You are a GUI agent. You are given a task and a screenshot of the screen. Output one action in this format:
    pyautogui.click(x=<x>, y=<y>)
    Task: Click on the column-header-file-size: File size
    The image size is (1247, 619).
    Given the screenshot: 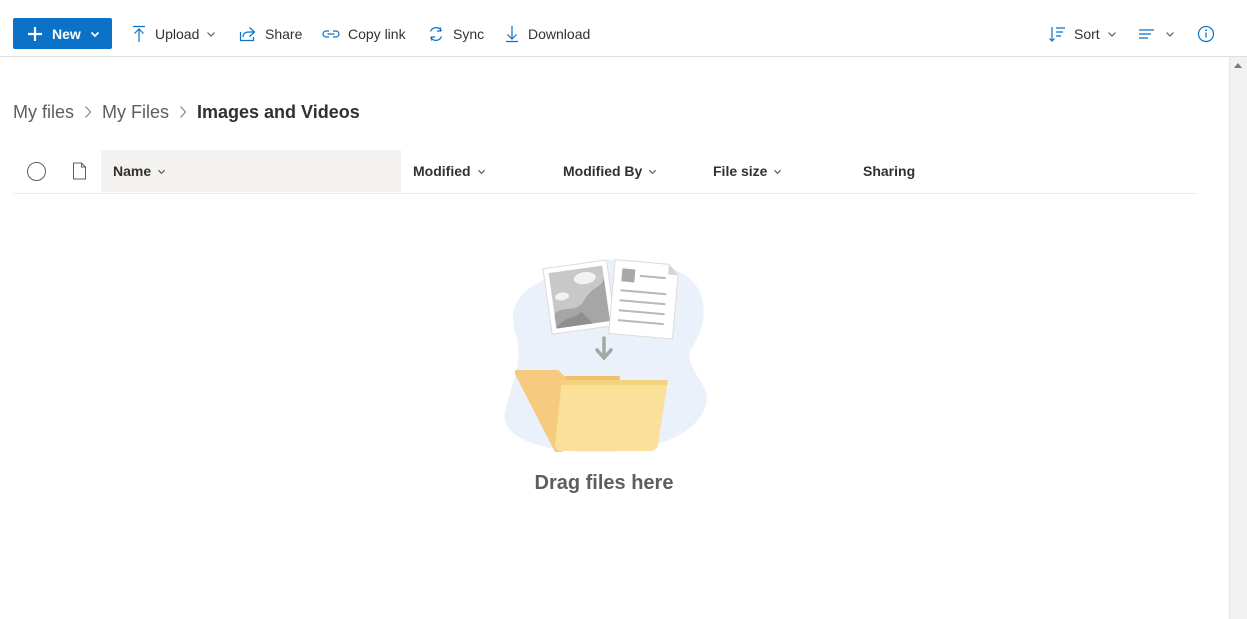 What is the action you would take?
    pyautogui.click(x=747, y=171)
    